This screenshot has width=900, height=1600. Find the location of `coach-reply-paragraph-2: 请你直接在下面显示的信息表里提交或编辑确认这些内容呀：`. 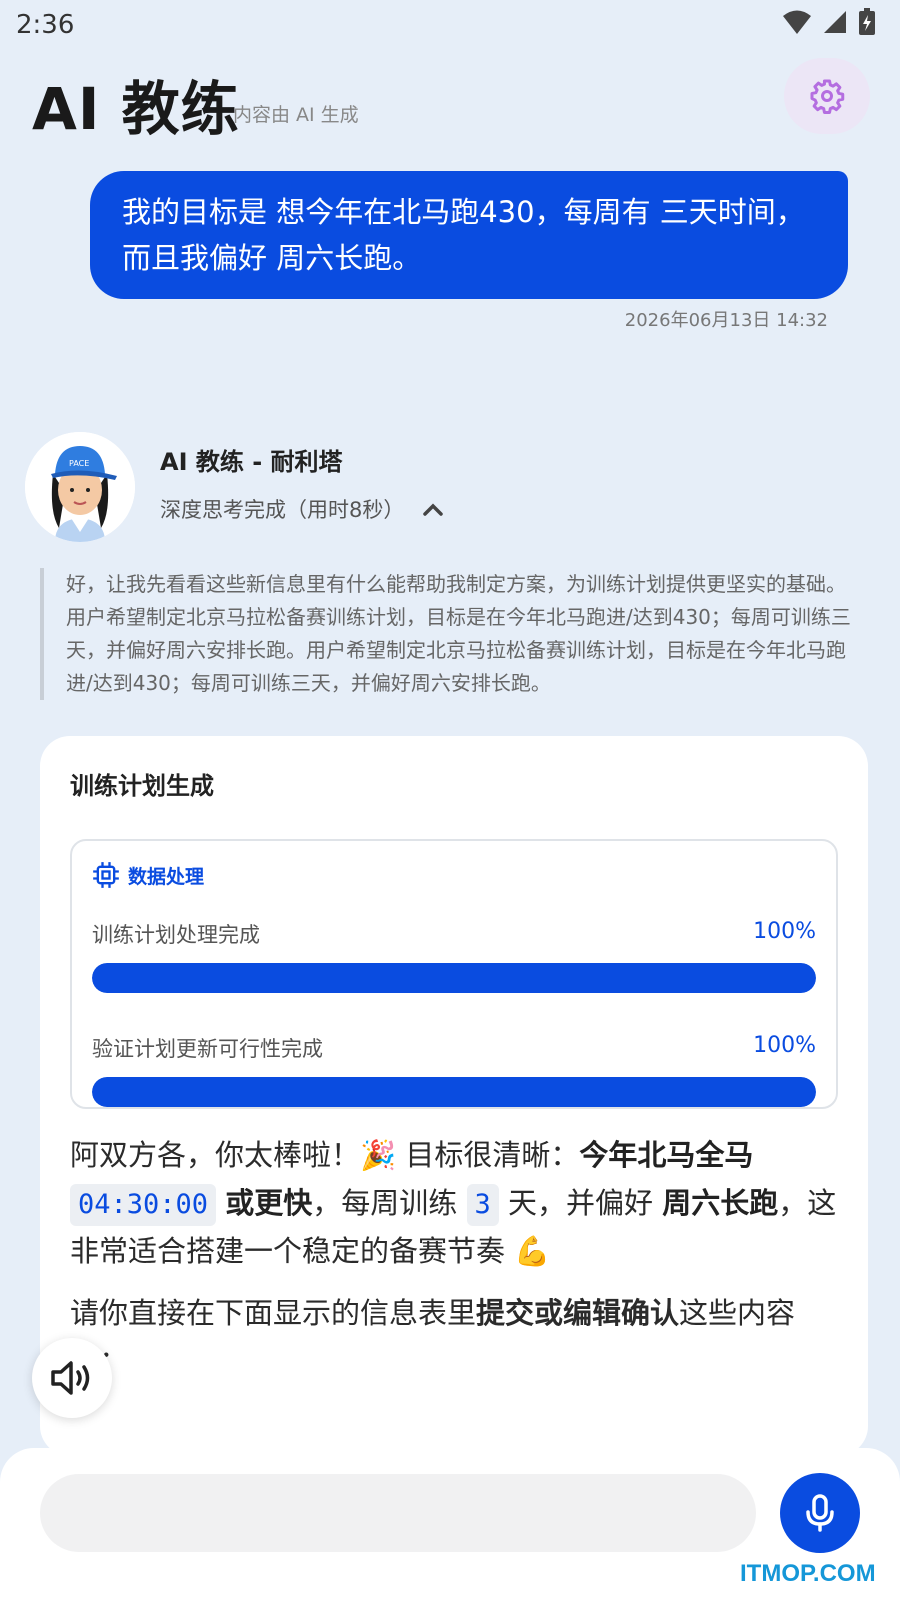

coach-reply-paragraph-2: 请你直接在下面显示的信息表里提交或编辑确认这些内容呀： is located at coordinates (433, 1337).